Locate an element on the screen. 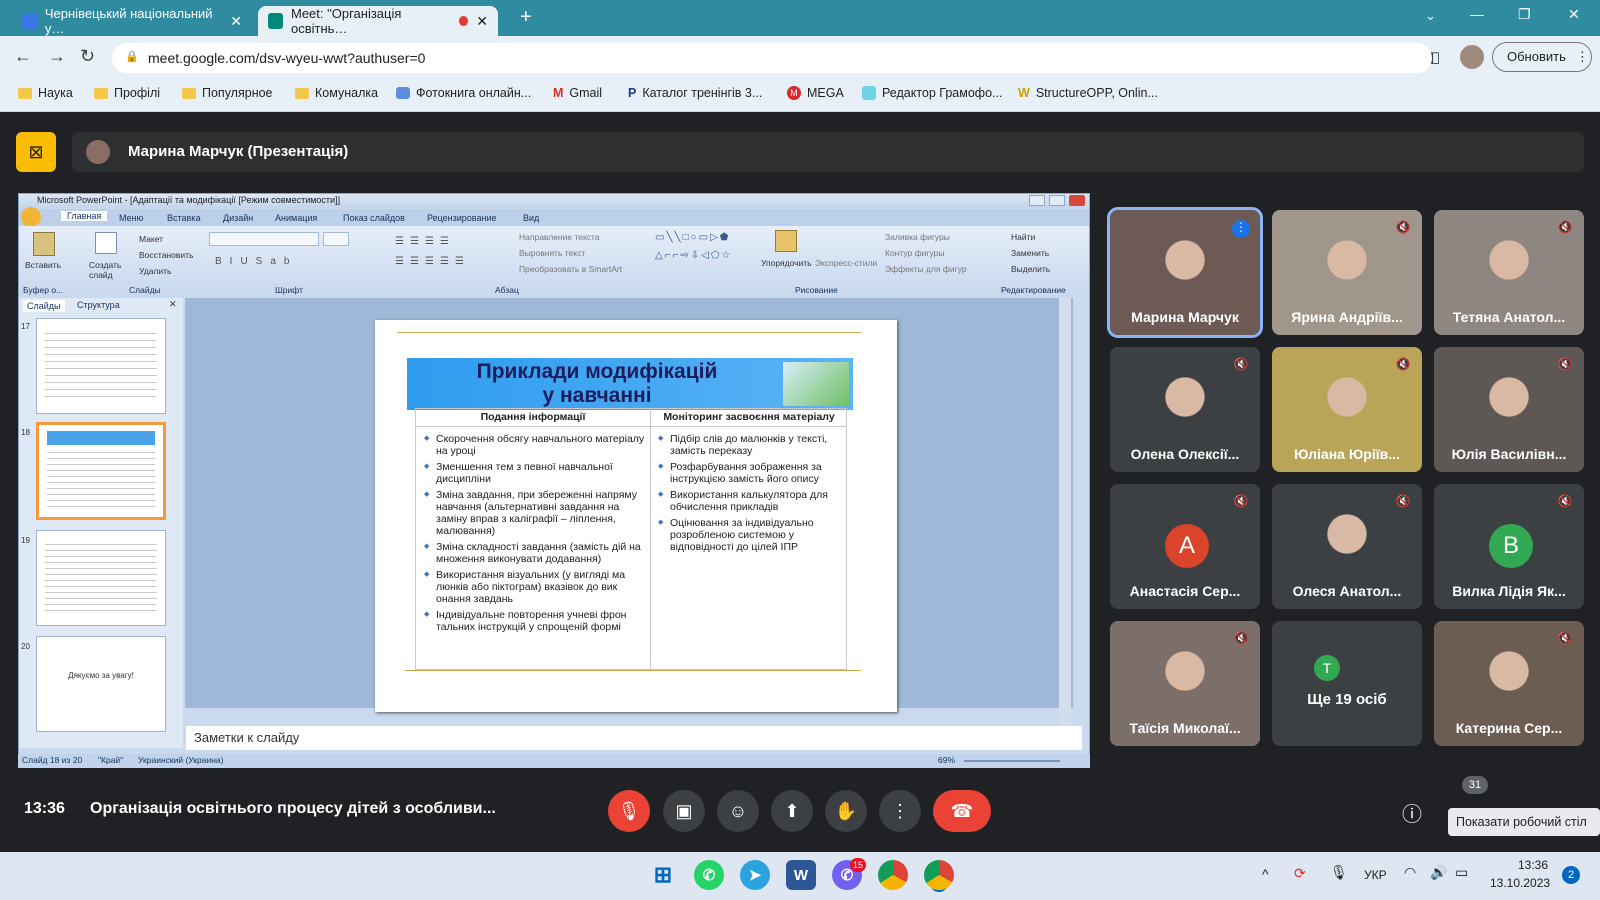  restore-button: Восстановить is located at coordinates (166, 255).